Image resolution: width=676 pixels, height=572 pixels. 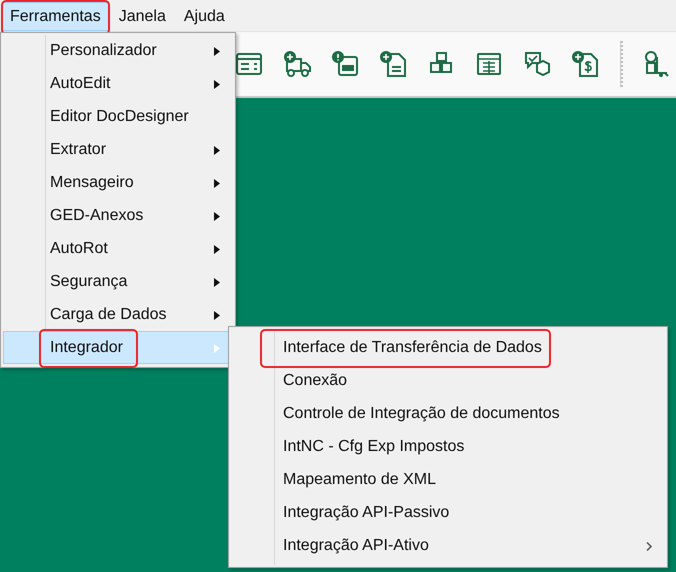 What do you see at coordinates (448, 479) in the screenshot?
I see `menu-item: Mapeamento de XML` at bounding box center [448, 479].